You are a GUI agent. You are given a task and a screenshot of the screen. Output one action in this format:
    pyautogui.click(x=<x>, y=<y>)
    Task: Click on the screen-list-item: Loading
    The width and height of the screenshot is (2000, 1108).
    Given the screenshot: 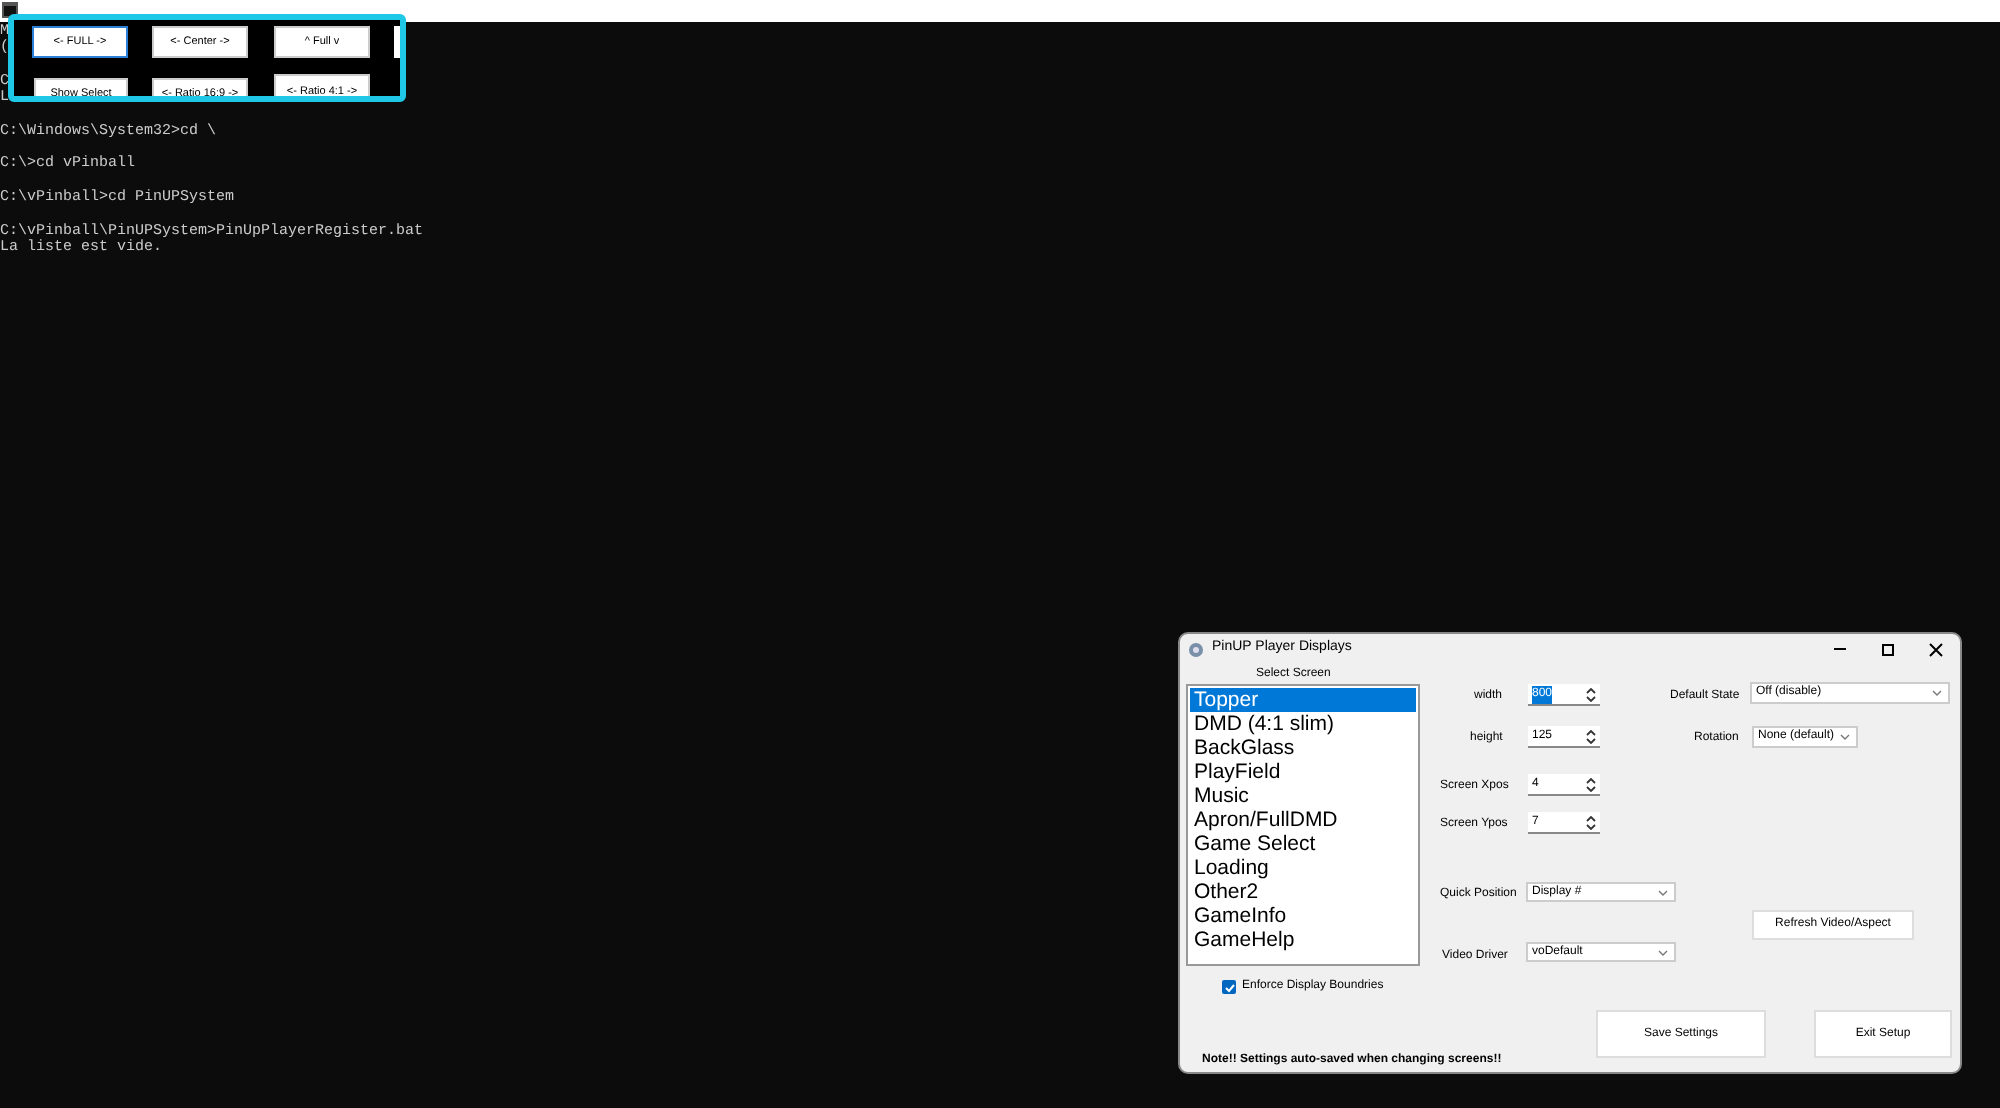 What is the action you would take?
    pyautogui.click(x=1303, y=868)
    